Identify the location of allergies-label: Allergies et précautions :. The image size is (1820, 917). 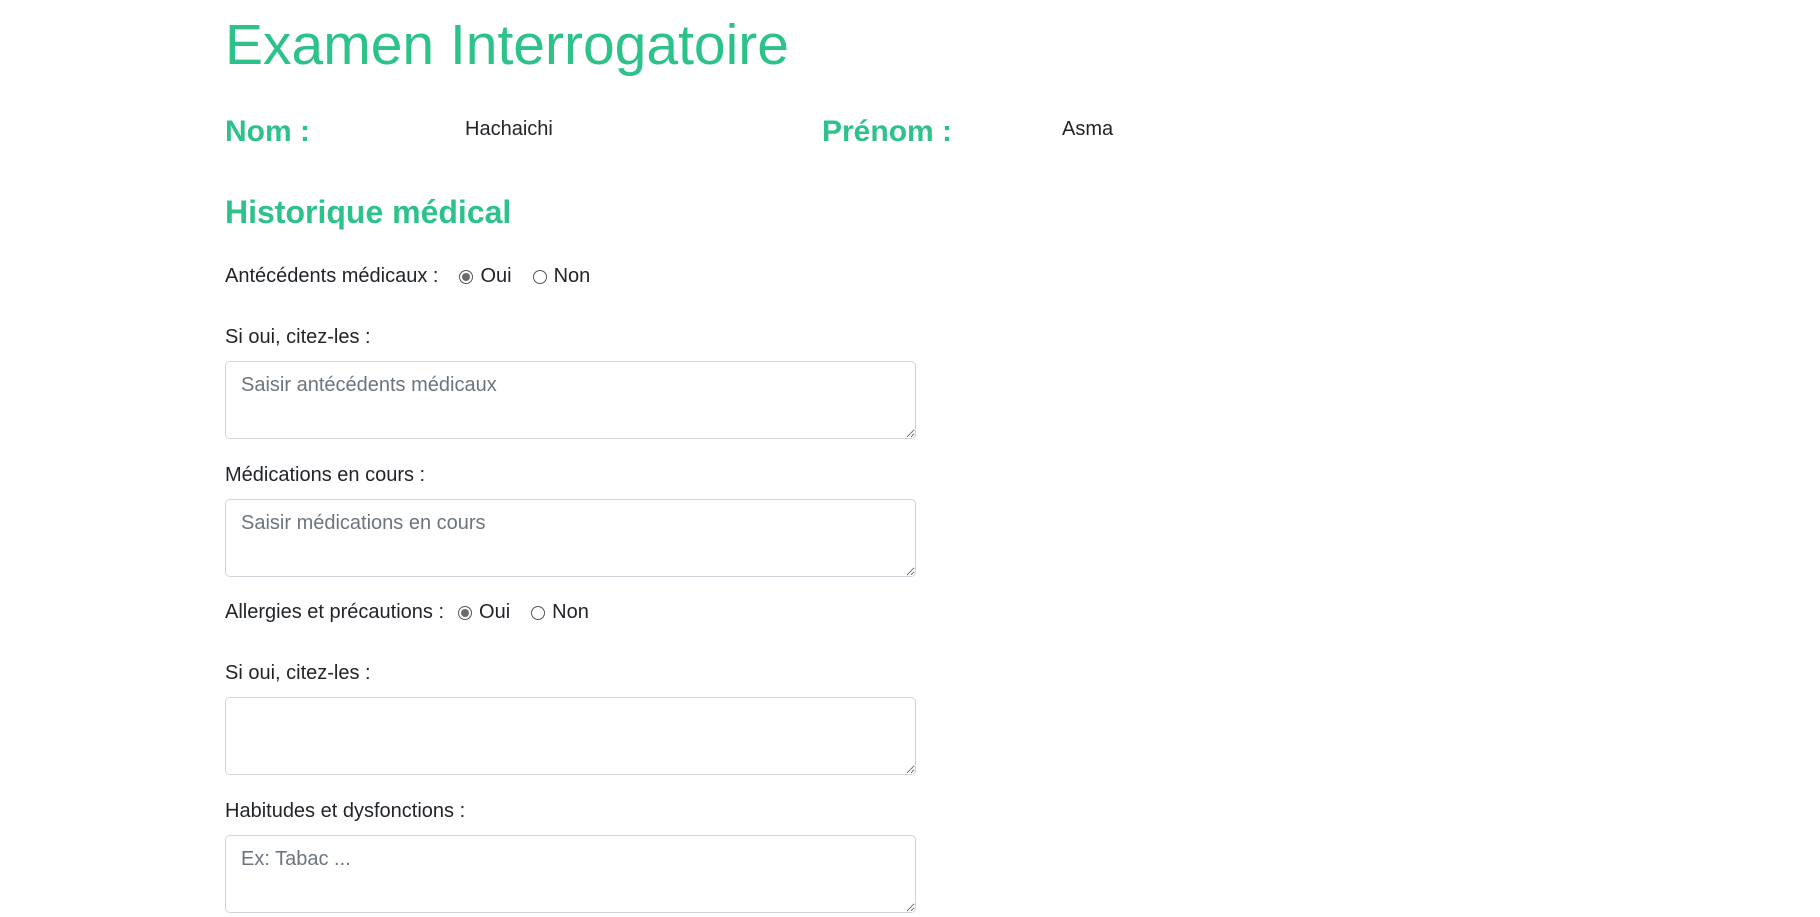
(335, 612).